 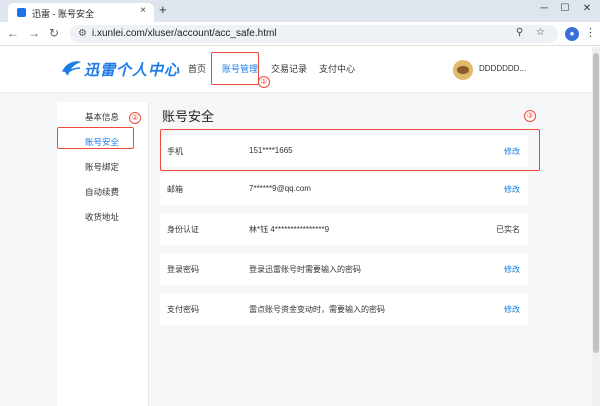 I want to click on row-label: 登录密码, so click(x=183, y=269).